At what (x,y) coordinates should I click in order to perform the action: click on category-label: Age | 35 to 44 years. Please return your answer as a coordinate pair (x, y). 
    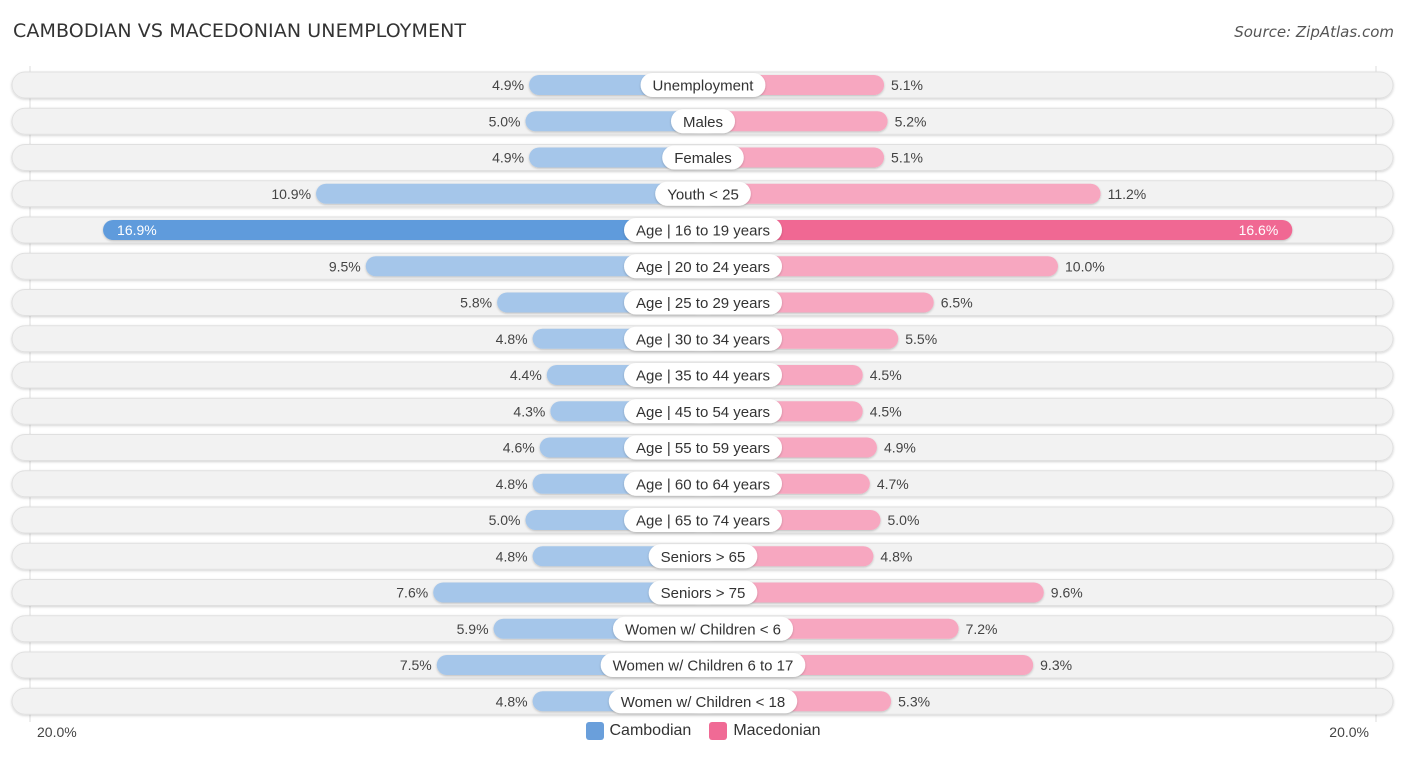
    Looking at the image, I should click on (703, 376).